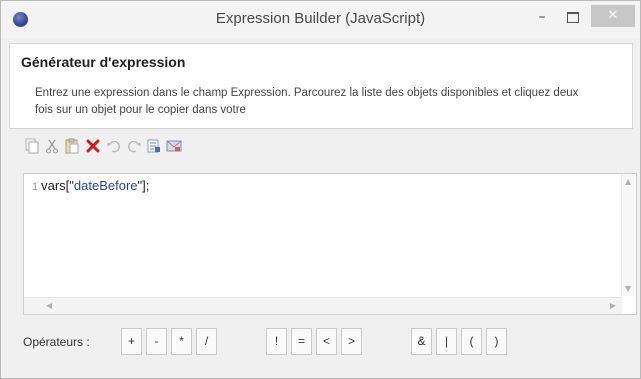  I want to click on scroll-down-icon: ▼, so click(628, 288).